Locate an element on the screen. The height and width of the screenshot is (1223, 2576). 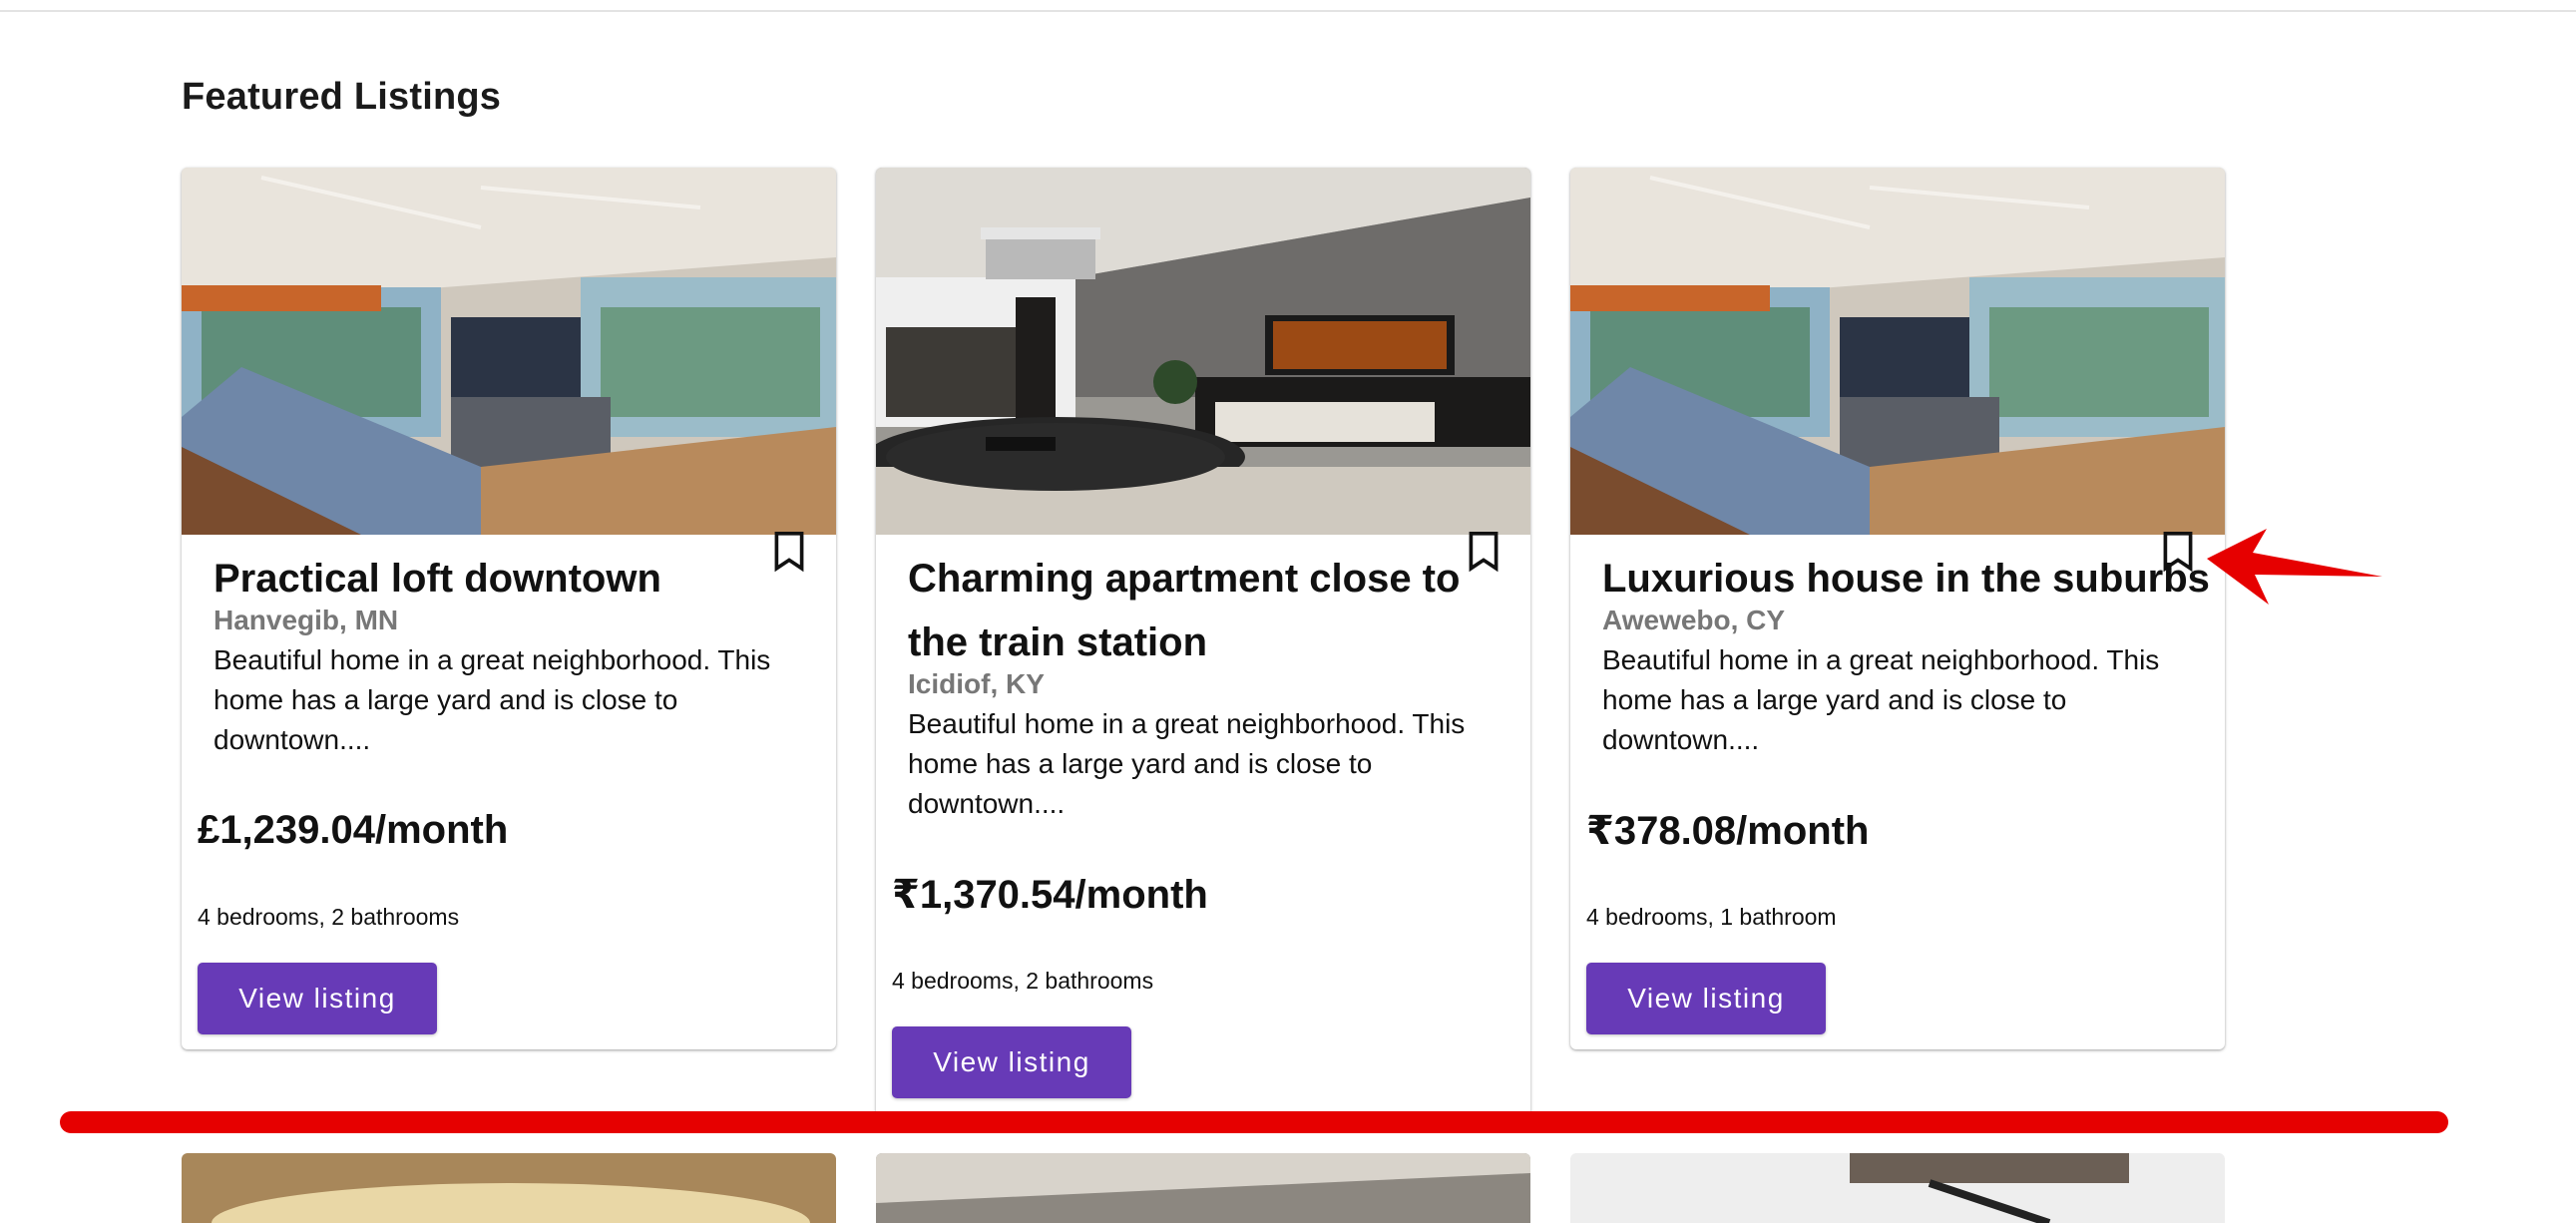
listing-title: Practical loft downtown is located at coordinates (437, 579).